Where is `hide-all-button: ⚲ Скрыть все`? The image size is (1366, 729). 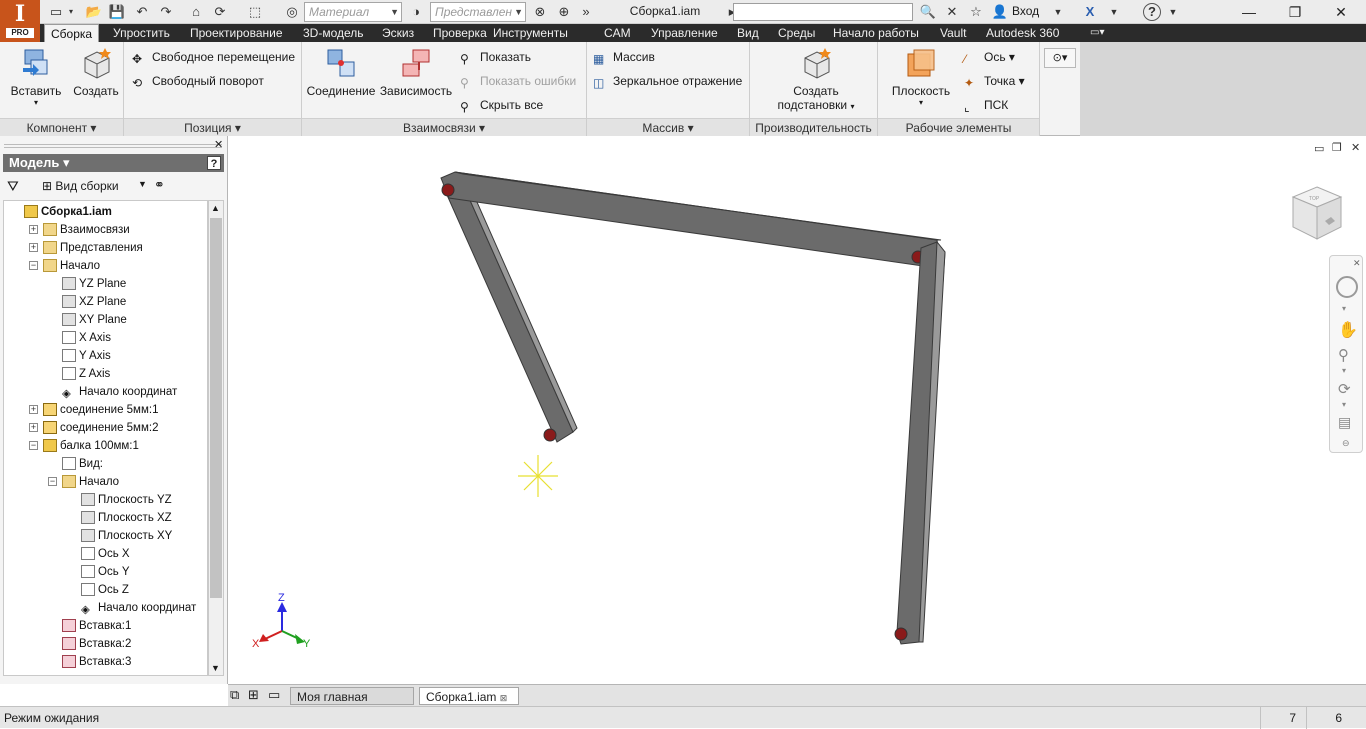
hide-all-button: ⚲ Скрыть все is located at coordinates (500, 105).